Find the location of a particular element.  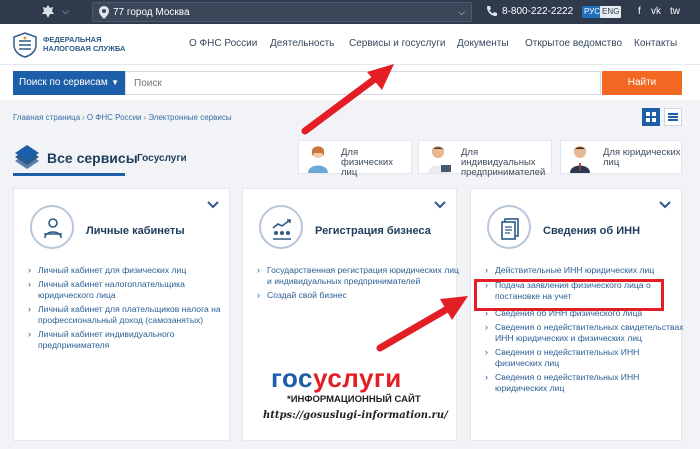

list-item: › Создай свой бизнес is located at coordinates (357, 295).